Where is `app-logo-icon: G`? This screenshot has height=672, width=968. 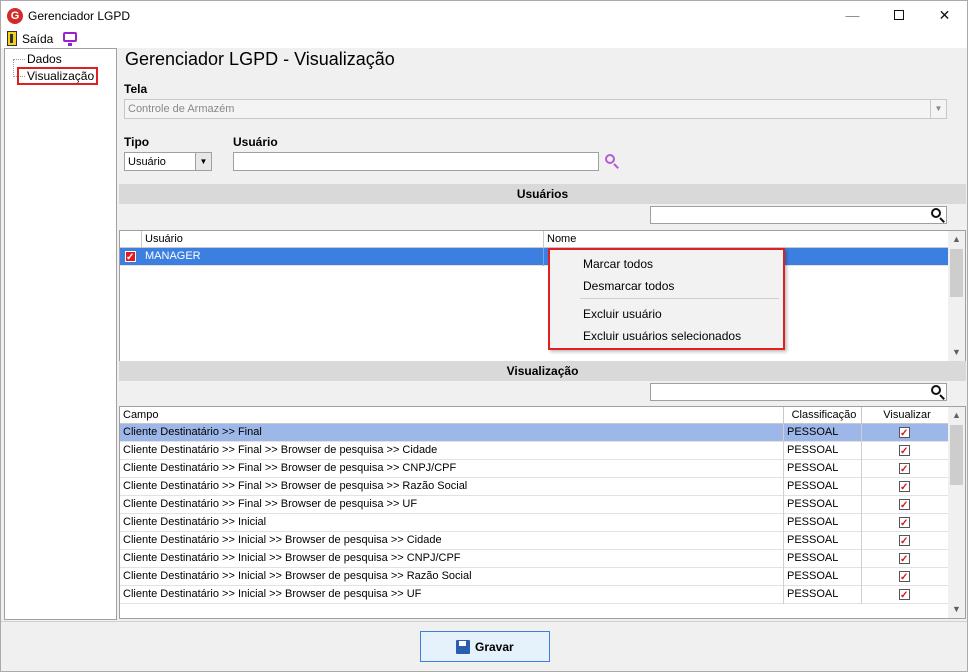
app-logo-icon: G is located at coordinates (15, 16).